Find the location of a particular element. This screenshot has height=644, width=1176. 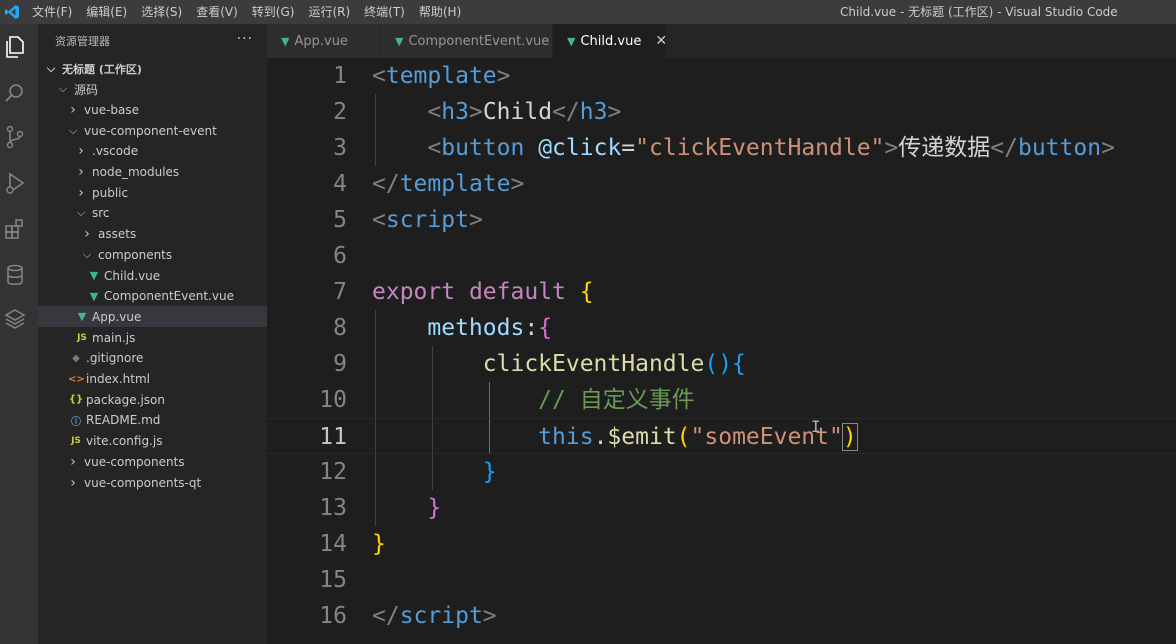

code-token: script is located at coordinates (427, 220).